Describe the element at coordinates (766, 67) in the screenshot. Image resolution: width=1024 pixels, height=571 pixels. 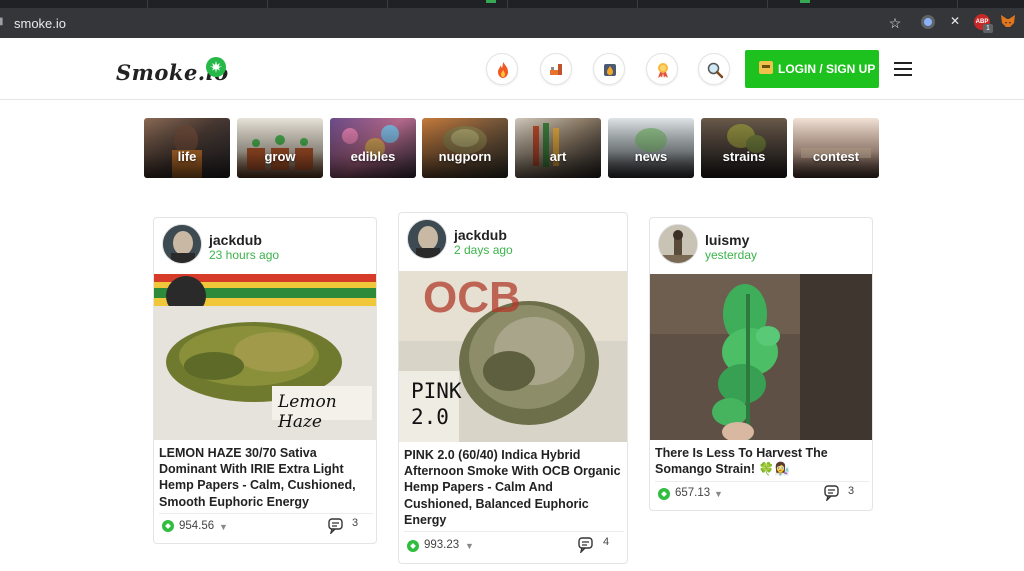
I see `login-icon` at that location.